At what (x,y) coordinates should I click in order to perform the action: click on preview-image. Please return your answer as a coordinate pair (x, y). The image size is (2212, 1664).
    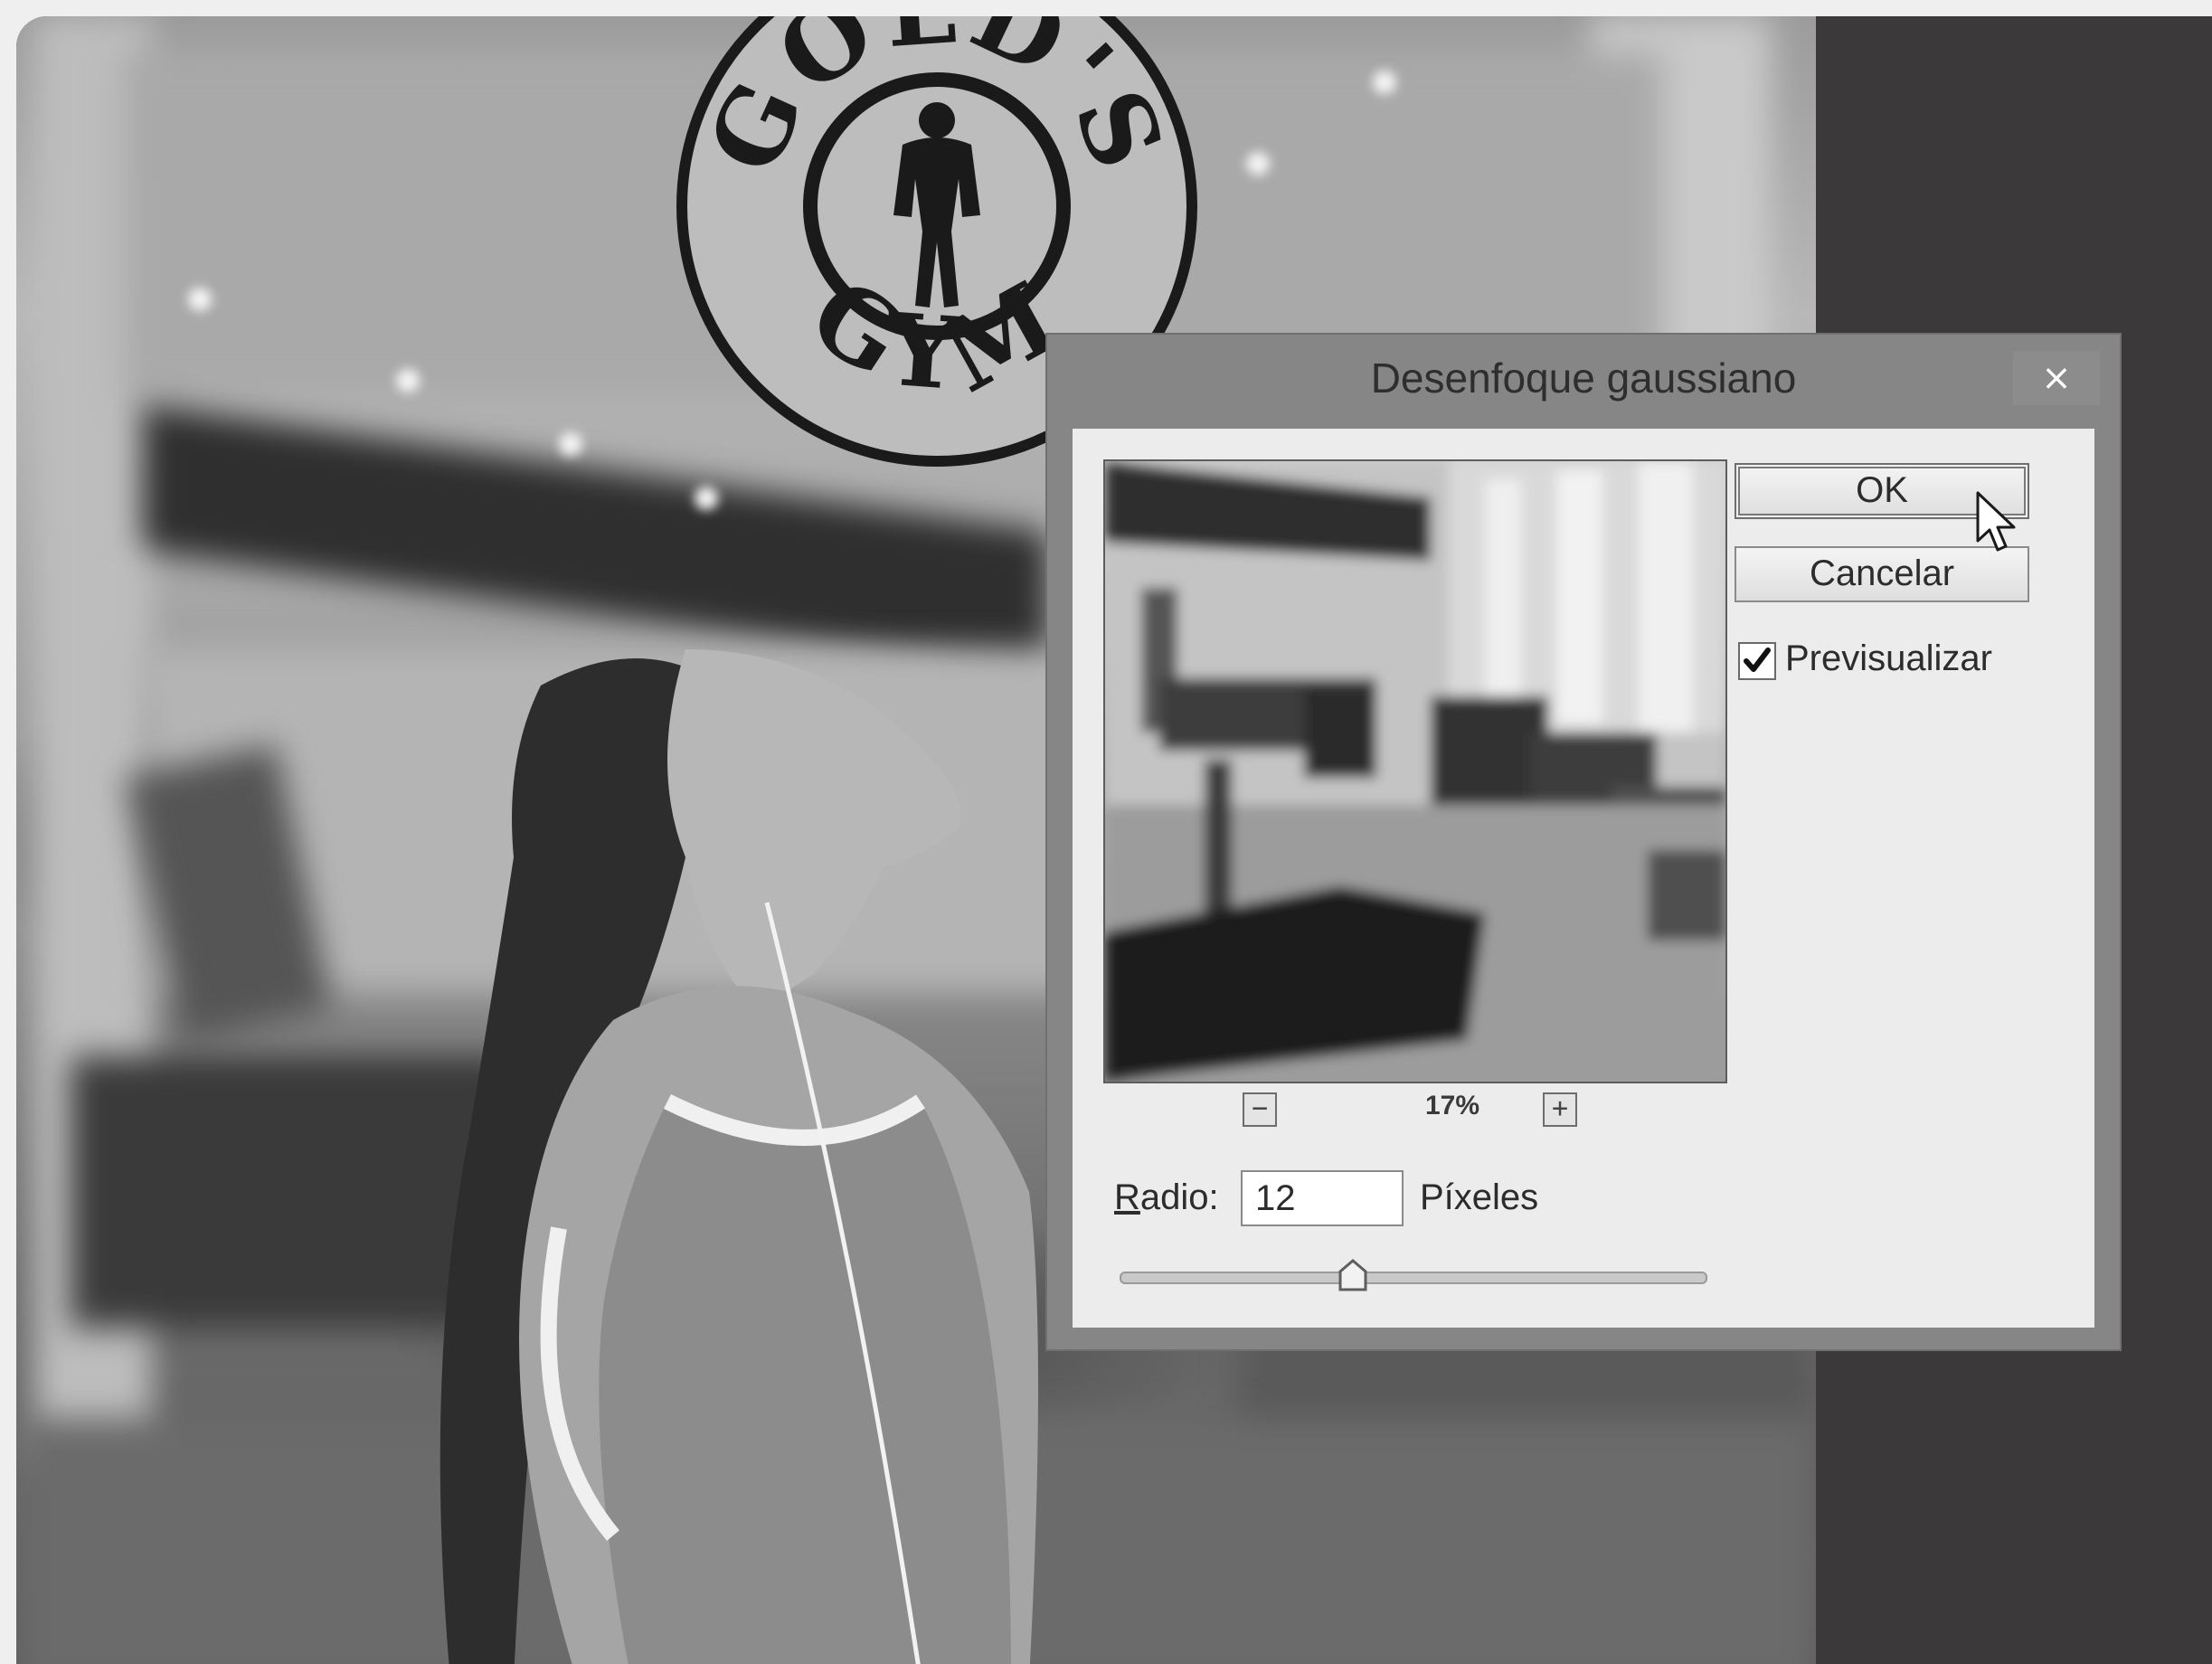
    Looking at the image, I should click on (1415, 771).